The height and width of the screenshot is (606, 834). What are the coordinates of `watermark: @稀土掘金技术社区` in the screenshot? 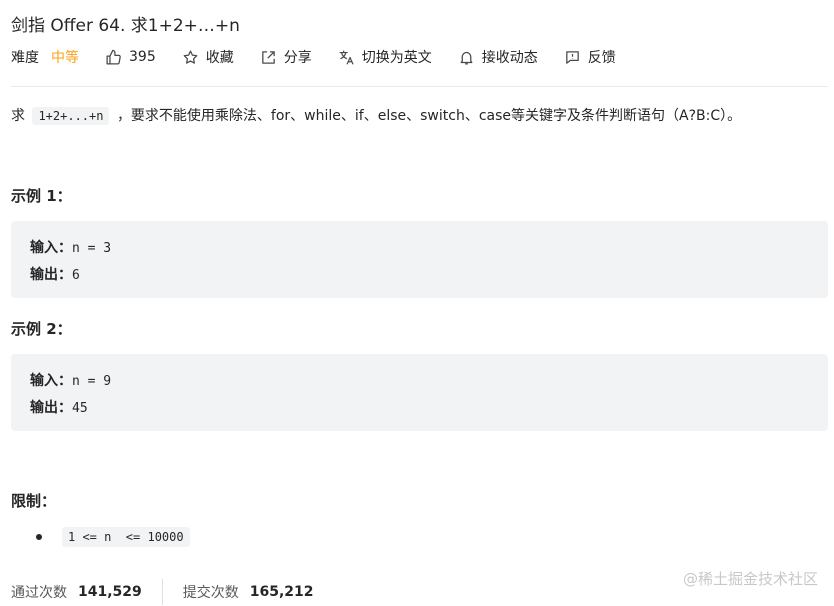 It's located at (750, 579).